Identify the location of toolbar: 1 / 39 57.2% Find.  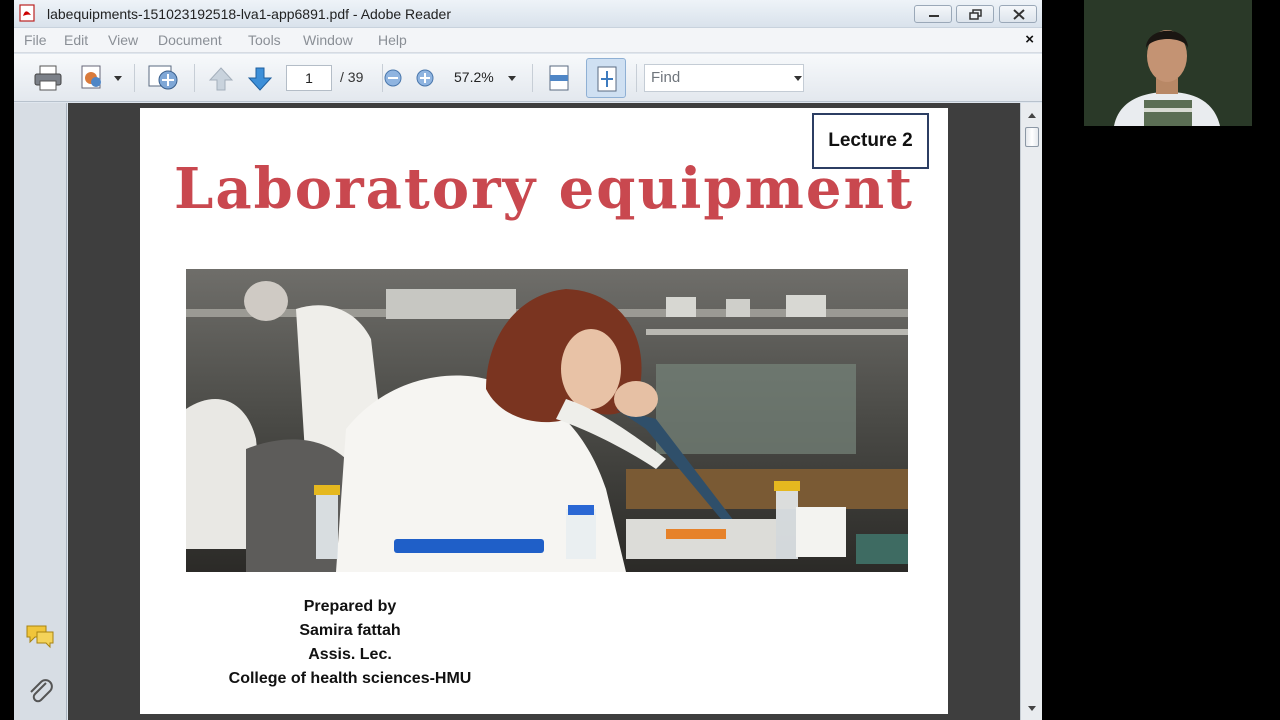
(528, 78).